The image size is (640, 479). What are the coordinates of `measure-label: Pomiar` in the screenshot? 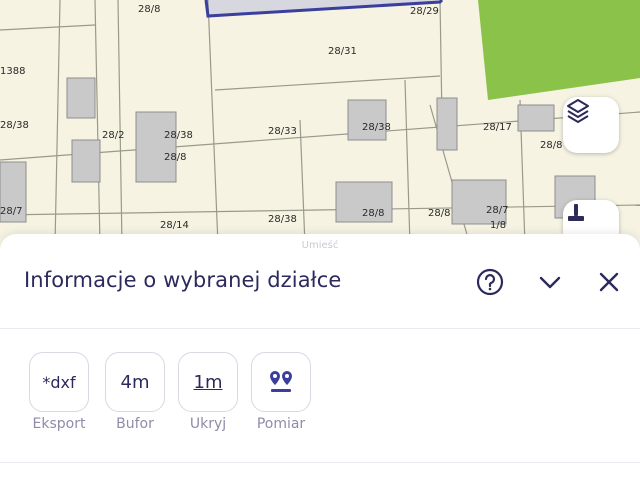 It's located at (281, 424).